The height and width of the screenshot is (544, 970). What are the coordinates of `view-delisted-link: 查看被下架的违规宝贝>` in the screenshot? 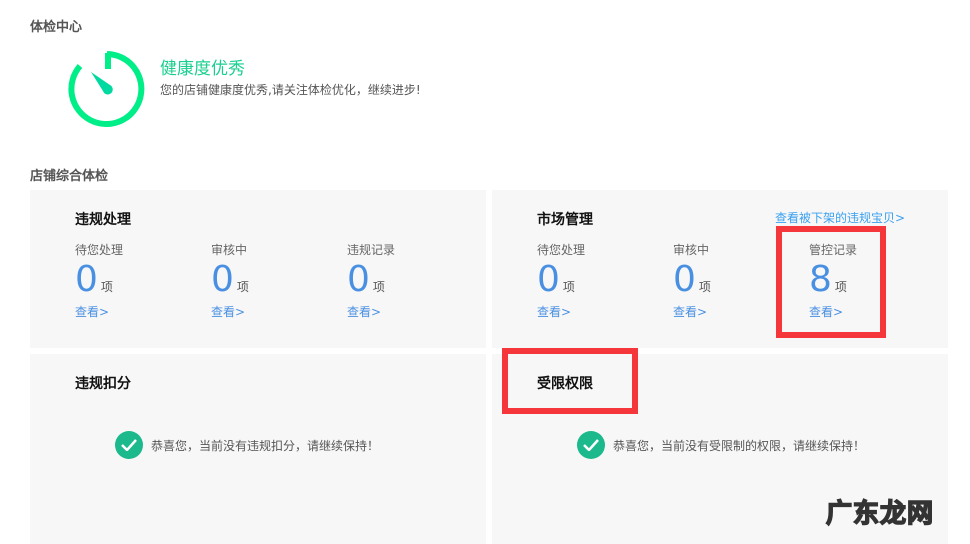 It's located at (840, 217).